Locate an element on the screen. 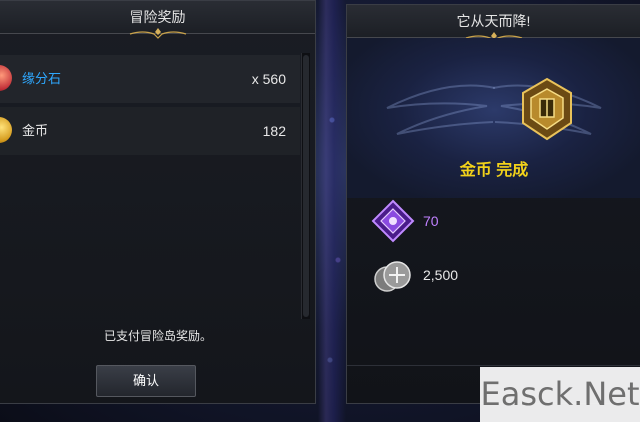 This screenshot has width=640, height=422. gold-coin-icon is located at coordinates (6, 130).